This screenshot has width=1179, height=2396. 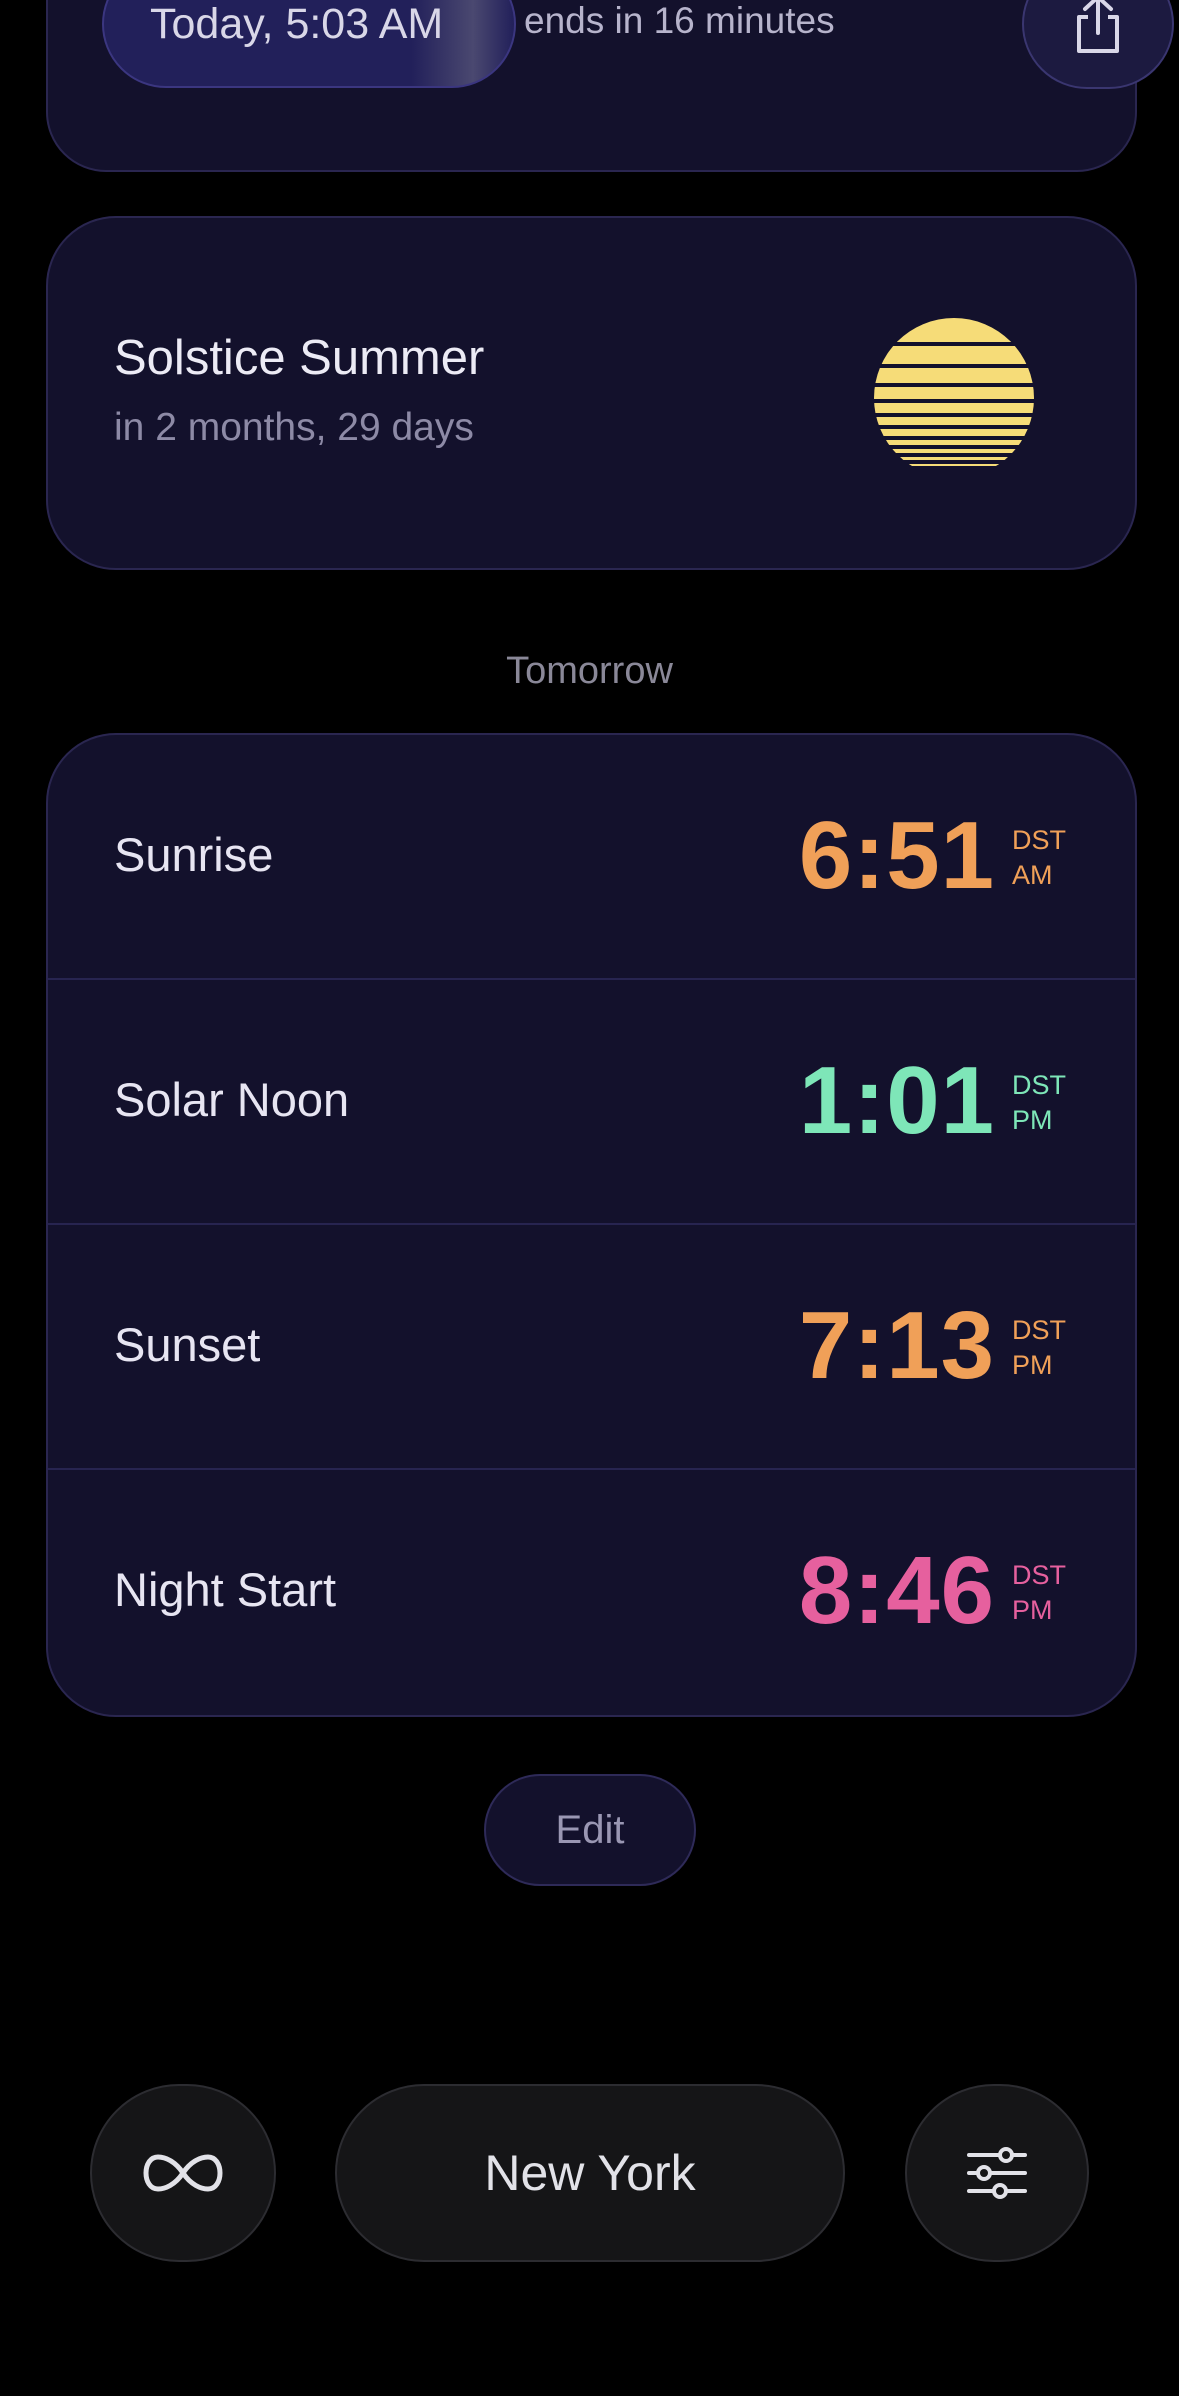 What do you see at coordinates (590, 1830) in the screenshot?
I see `edit-button: Edit` at bounding box center [590, 1830].